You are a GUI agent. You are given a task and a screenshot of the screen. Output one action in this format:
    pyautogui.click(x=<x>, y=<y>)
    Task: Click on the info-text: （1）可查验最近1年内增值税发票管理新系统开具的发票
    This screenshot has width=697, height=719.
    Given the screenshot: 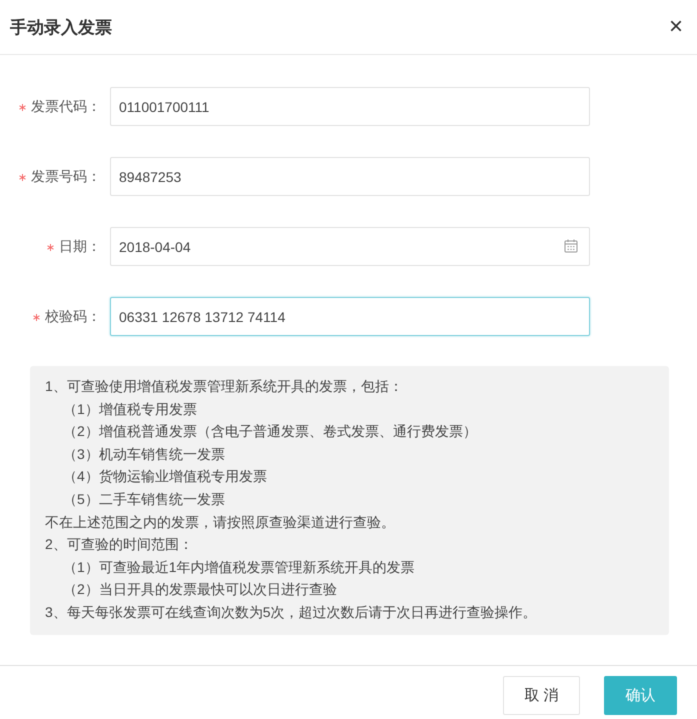 What is the action you would take?
    pyautogui.click(x=239, y=567)
    